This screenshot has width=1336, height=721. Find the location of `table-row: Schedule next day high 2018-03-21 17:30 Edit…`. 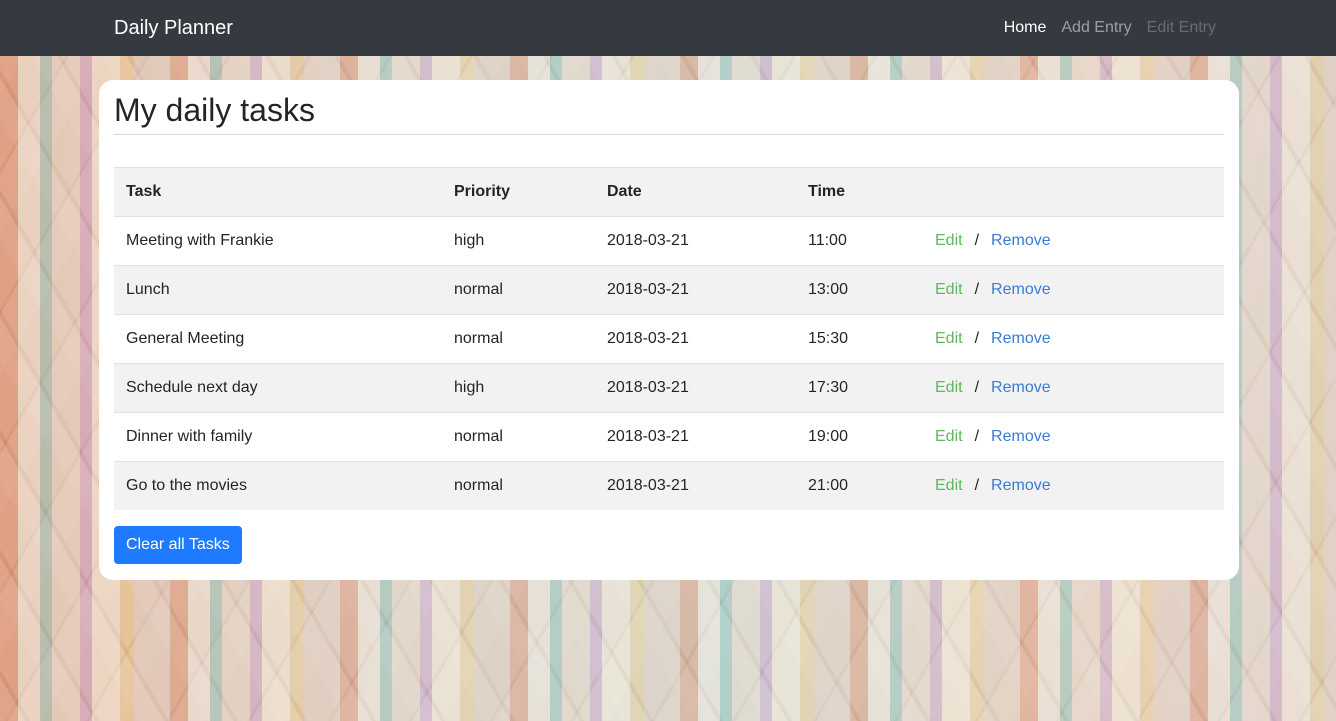

table-row: Schedule next day high 2018-03-21 17:30 Edit… is located at coordinates (669, 388).